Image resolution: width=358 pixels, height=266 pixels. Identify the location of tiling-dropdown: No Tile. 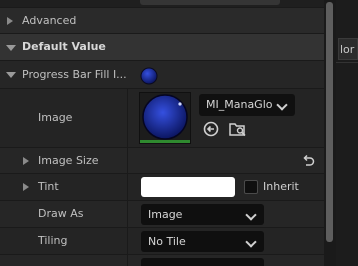
(202, 241).